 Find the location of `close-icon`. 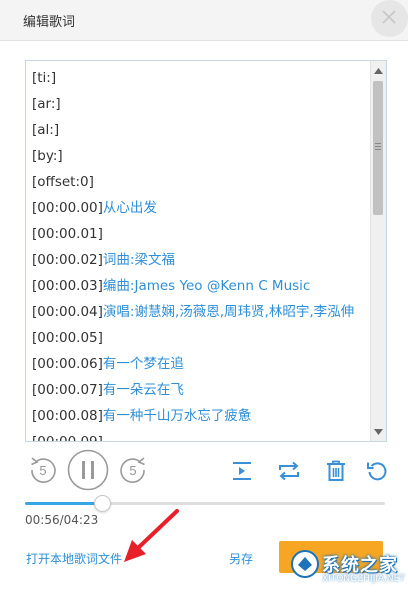

close-icon is located at coordinates (389, 17).